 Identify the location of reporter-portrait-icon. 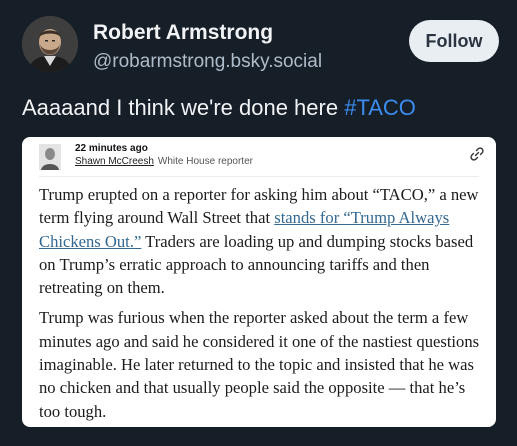
(50, 157).